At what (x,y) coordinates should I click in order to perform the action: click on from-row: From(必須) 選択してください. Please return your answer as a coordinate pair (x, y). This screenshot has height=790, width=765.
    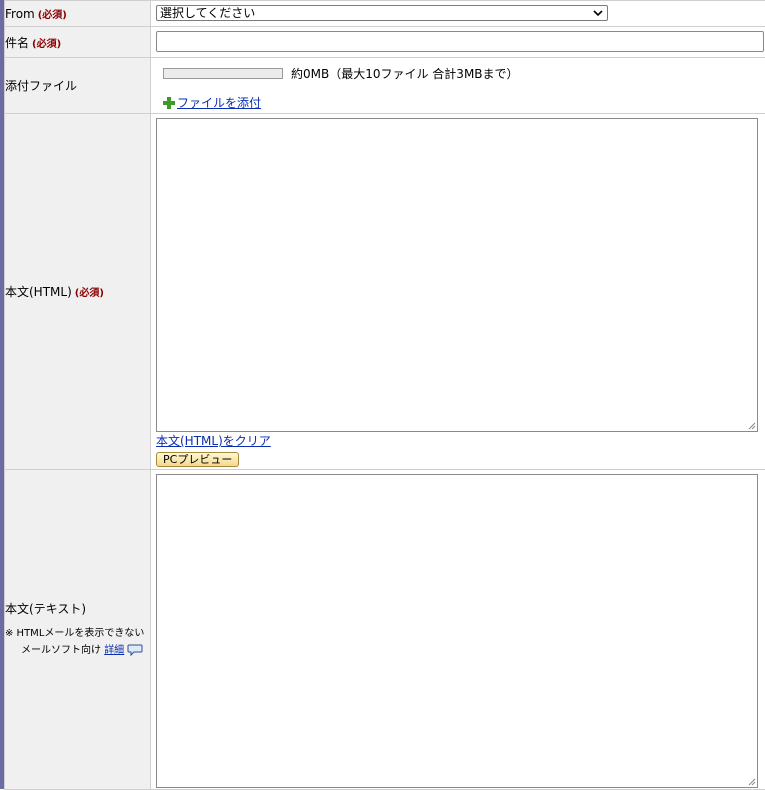
    Looking at the image, I should click on (385, 14).